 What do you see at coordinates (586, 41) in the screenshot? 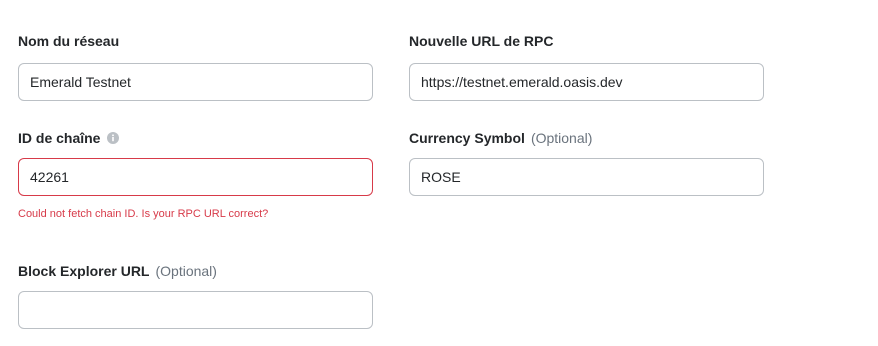
I see `rpc-url-label: Nouvelle URL de RPC` at bounding box center [586, 41].